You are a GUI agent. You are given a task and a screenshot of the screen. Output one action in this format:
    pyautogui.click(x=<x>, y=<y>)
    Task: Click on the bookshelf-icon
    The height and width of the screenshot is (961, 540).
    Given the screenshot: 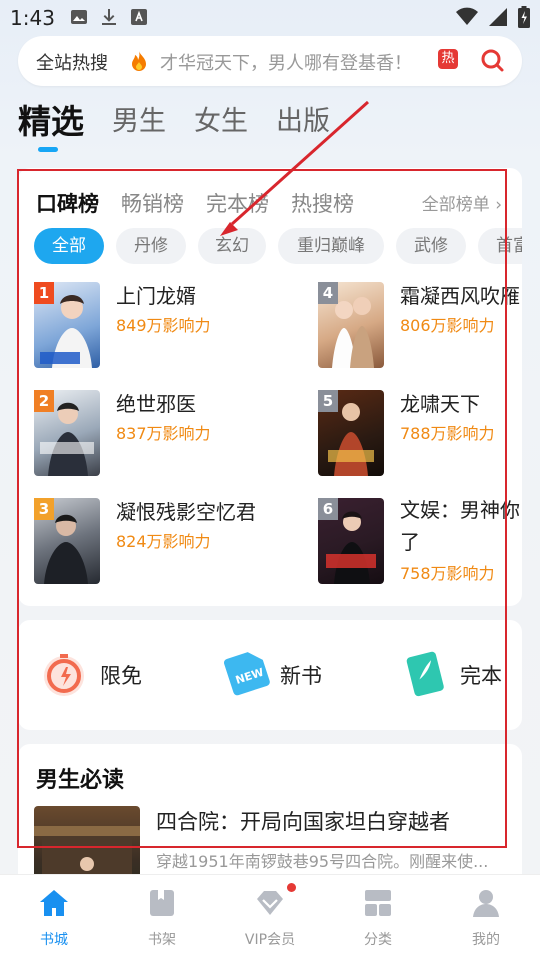 What is the action you would take?
    pyautogui.click(x=162, y=903)
    